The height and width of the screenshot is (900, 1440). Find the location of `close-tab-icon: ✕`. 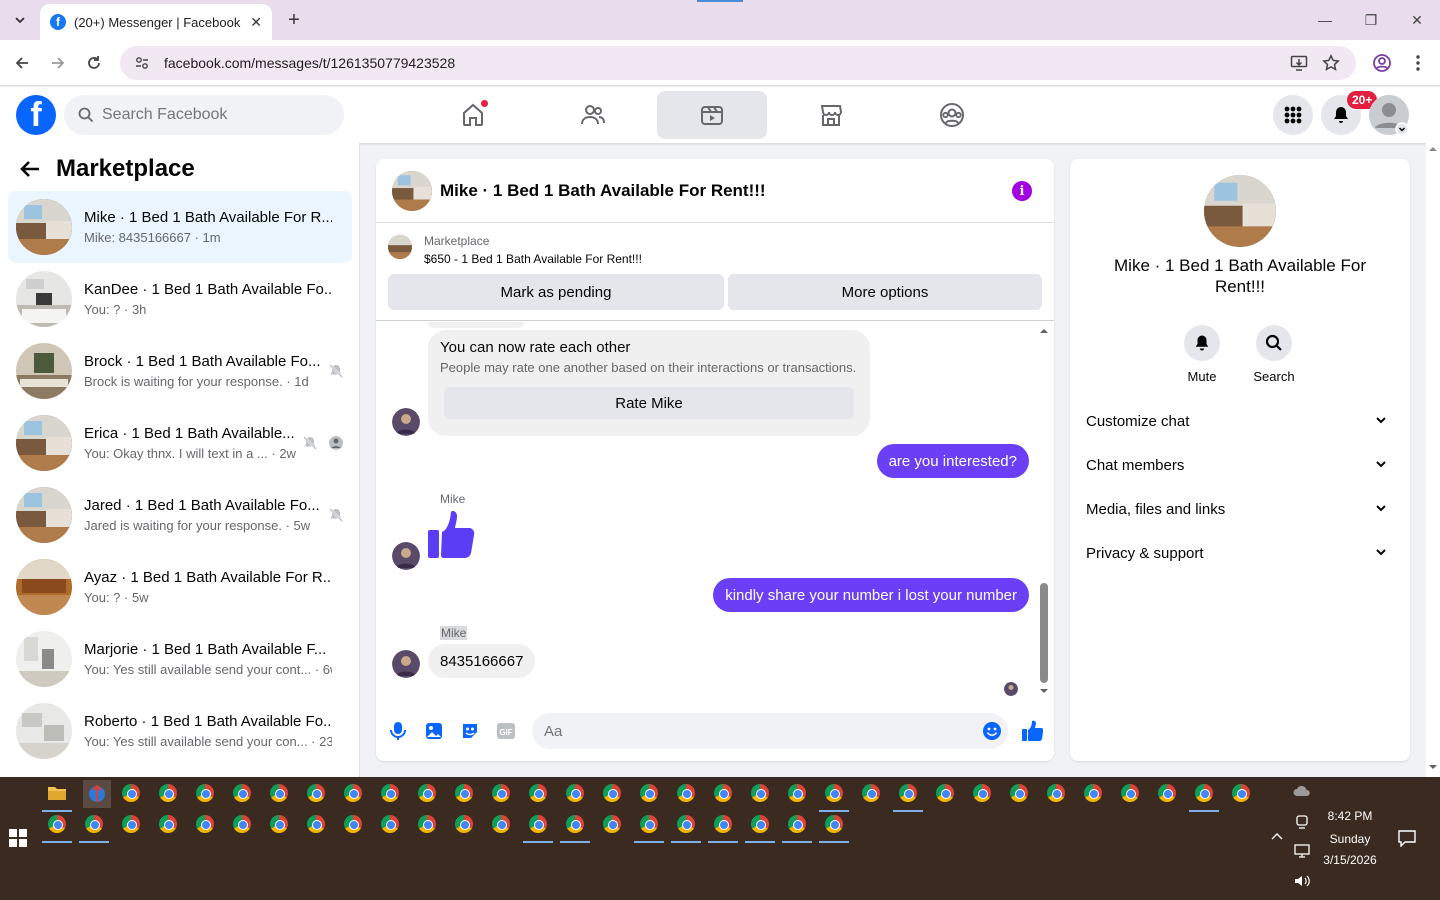

close-tab-icon: ✕ is located at coordinates (256, 22).